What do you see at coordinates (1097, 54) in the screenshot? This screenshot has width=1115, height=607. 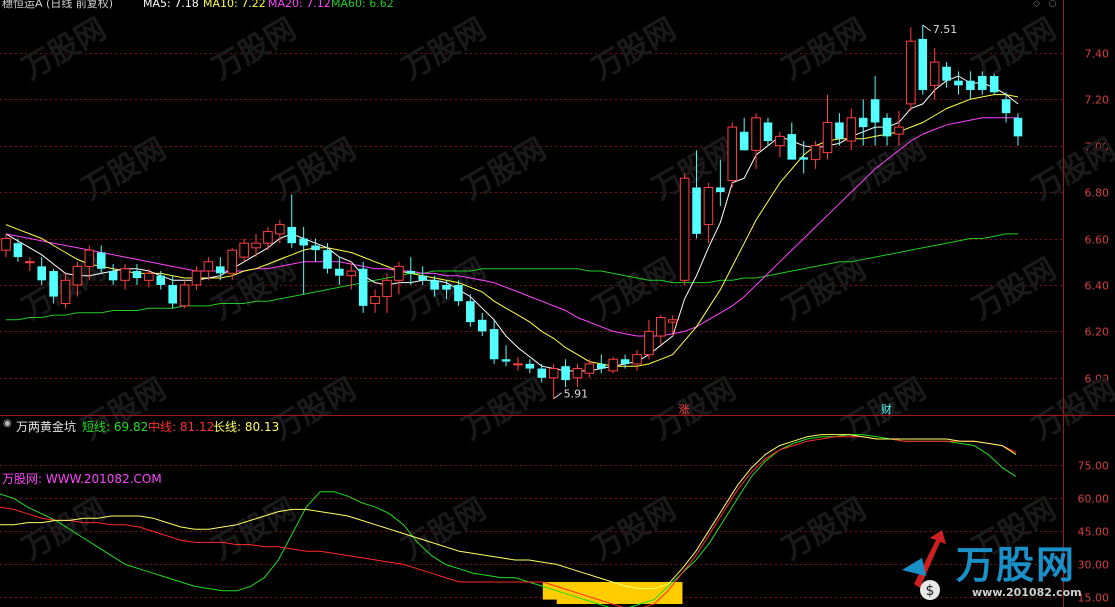 I see `price-tick-label: 7.40` at bounding box center [1097, 54].